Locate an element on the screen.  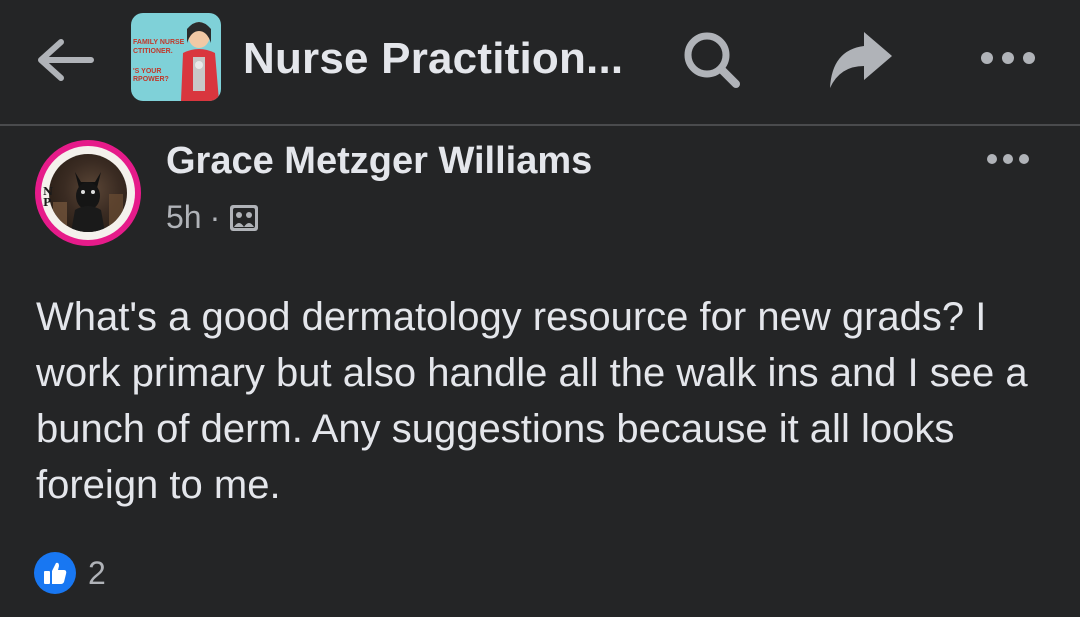
post-meta: 5h · is located at coordinates (213, 217).